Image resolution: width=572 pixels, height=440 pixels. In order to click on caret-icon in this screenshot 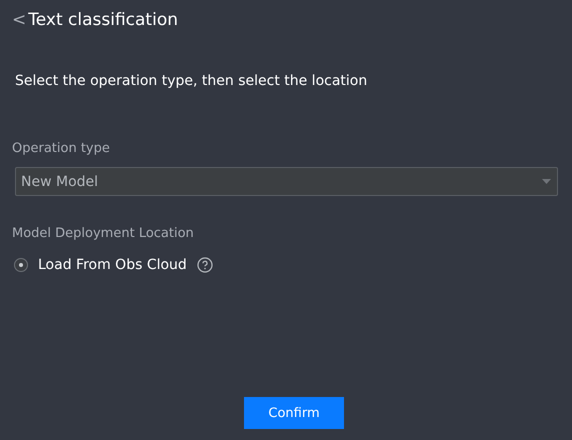, I will do `click(546, 181)`.